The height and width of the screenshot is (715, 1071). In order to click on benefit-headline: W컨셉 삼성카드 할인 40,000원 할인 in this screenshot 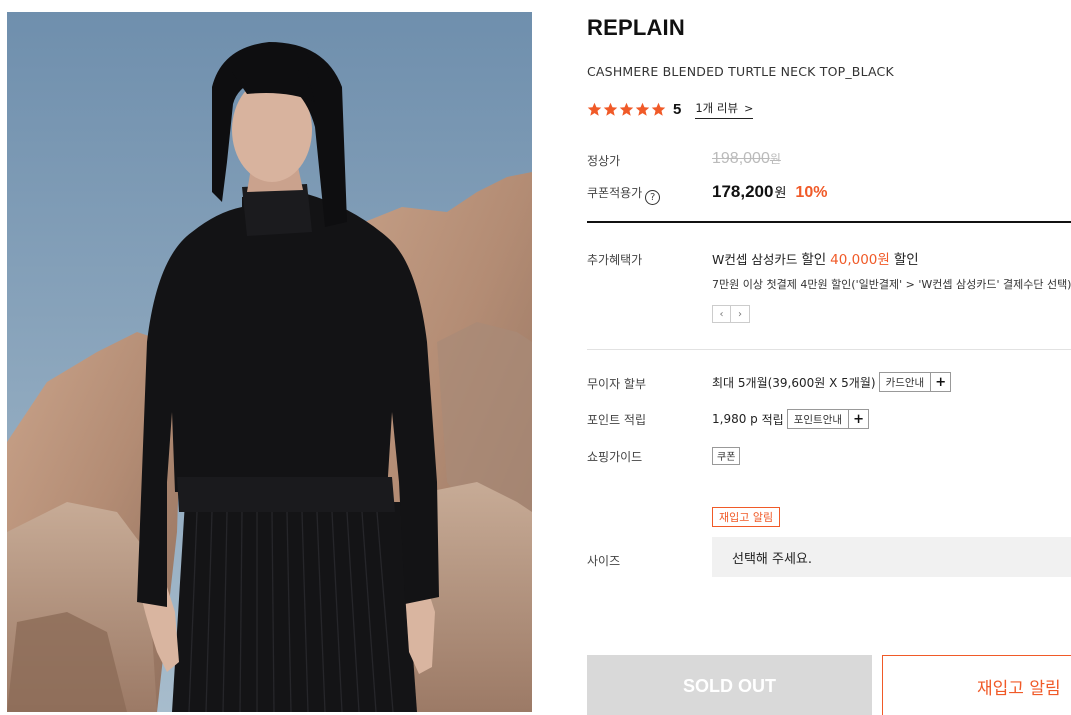, I will do `click(815, 258)`.